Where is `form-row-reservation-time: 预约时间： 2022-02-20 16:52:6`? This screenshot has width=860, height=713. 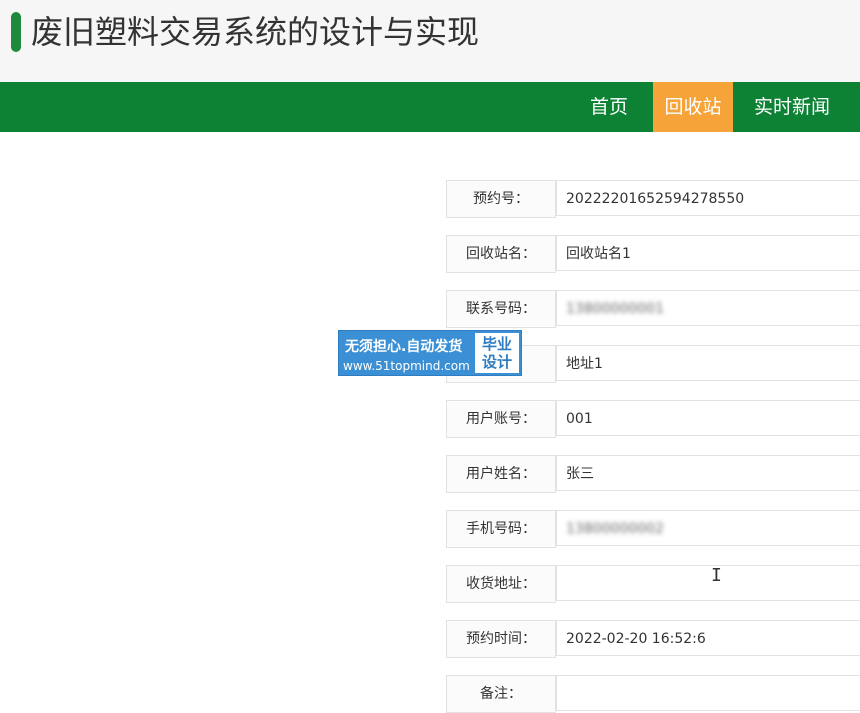
form-row-reservation-time: 预约时间： 2022-02-20 16:52:6 is located at coordinates (653, 639).